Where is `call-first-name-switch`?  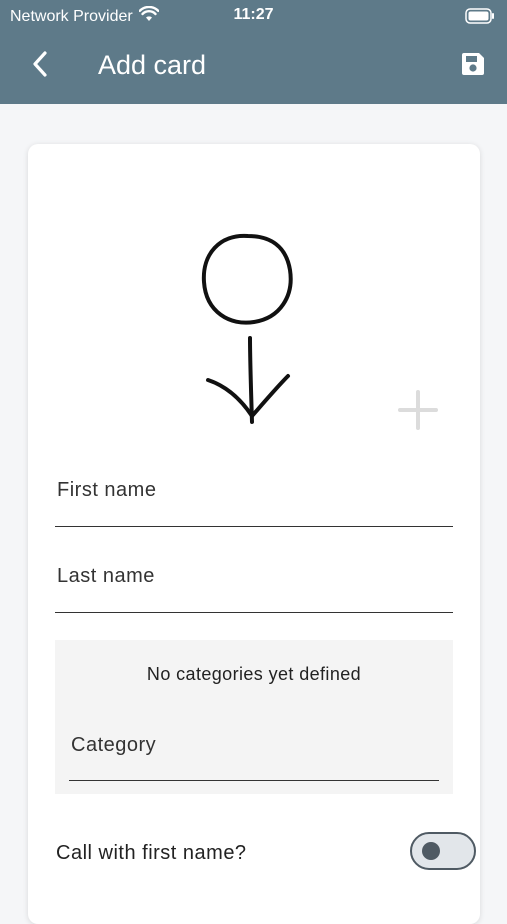 call-first-name-switch is located at coordinates (443, 851).